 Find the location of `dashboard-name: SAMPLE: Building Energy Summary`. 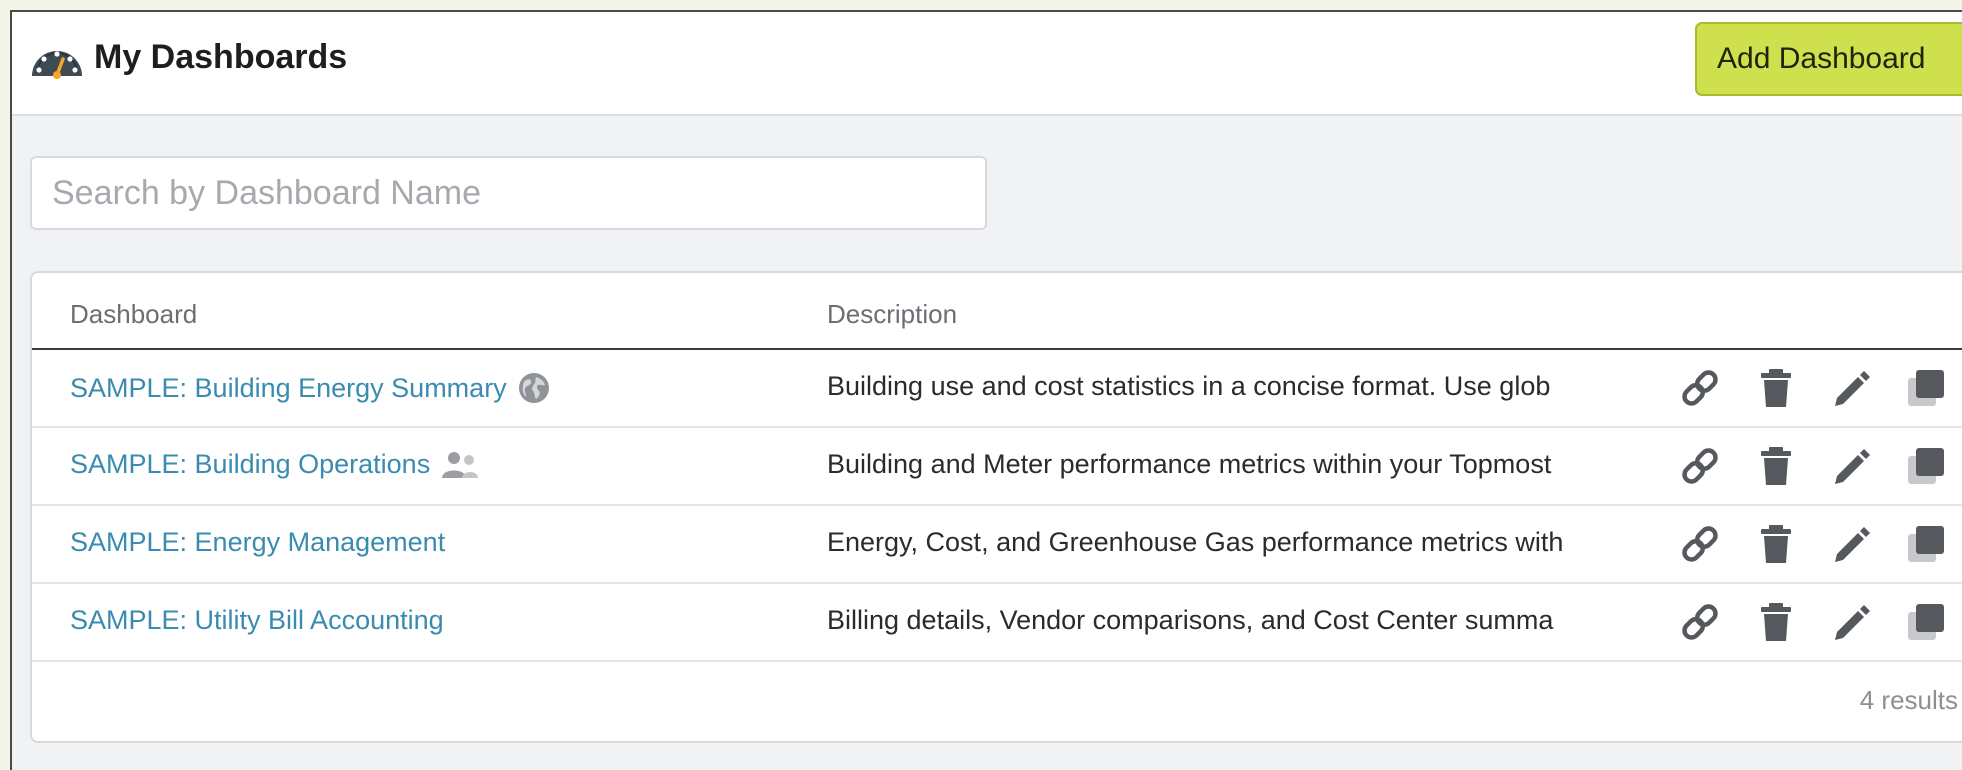

dashboard-name: SAMPLE: Building Energy Summary is located at coordinates (288, 387).